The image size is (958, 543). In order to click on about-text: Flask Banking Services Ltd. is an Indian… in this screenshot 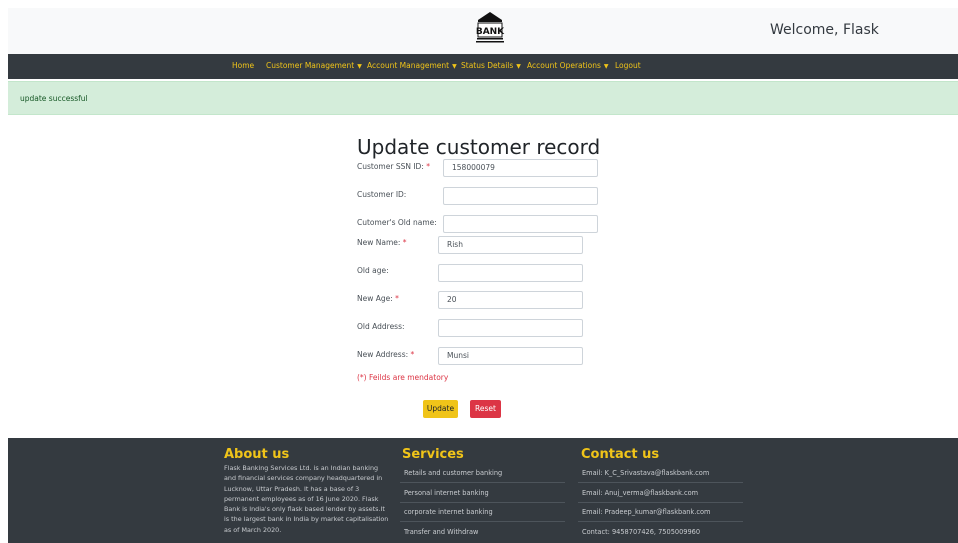, I will do `click(306, 499)`.